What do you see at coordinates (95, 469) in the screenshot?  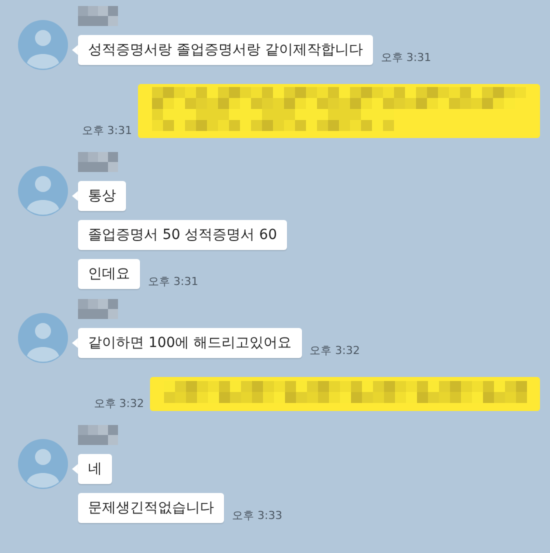 I see `message-bubble: 네` at bounding box center [95, 469].